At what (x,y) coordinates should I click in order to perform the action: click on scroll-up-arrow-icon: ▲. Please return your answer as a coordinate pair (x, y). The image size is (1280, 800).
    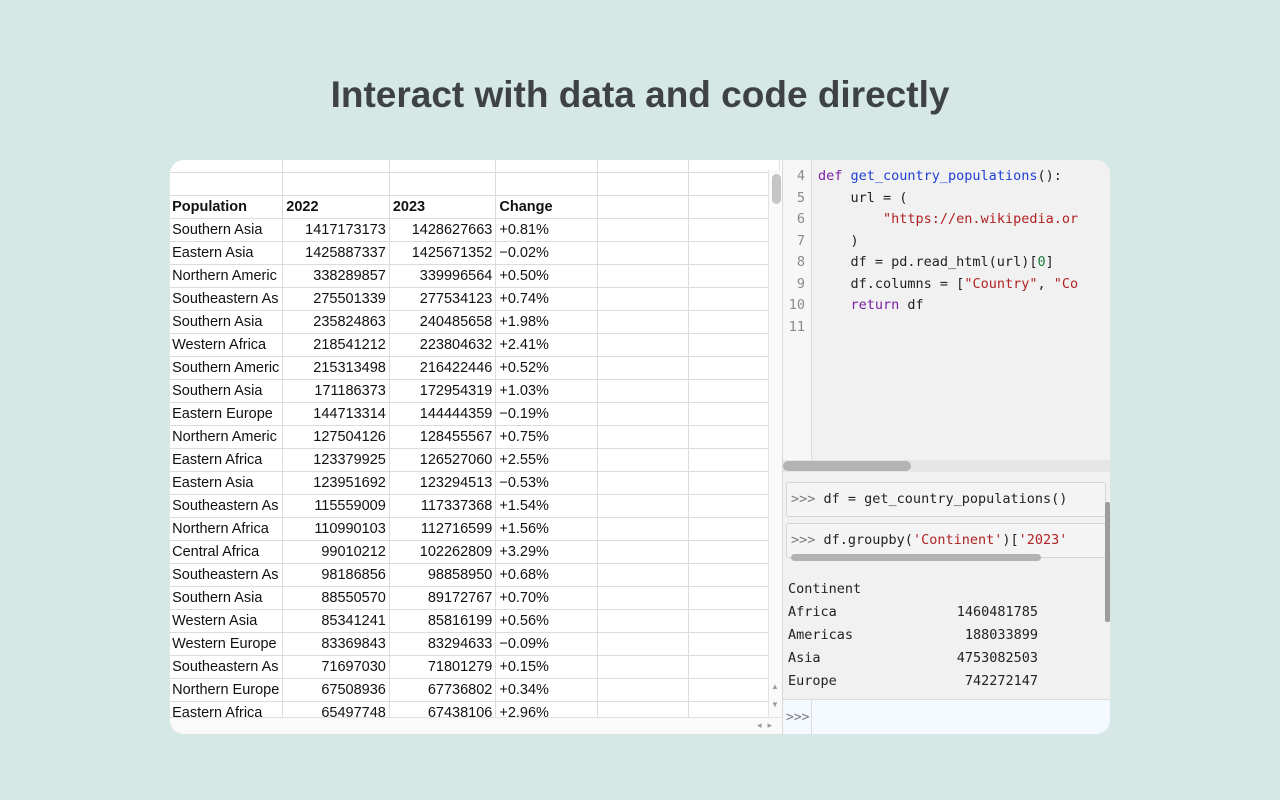
    Looking at the image, I should click on (775, 686).